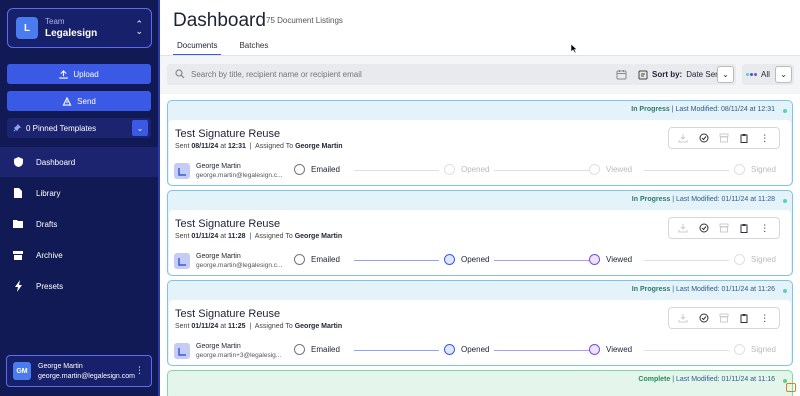 The width and height of the screenshot is (800, 396). I want to click on nav-drafts: Drafts, so click(79, 224).